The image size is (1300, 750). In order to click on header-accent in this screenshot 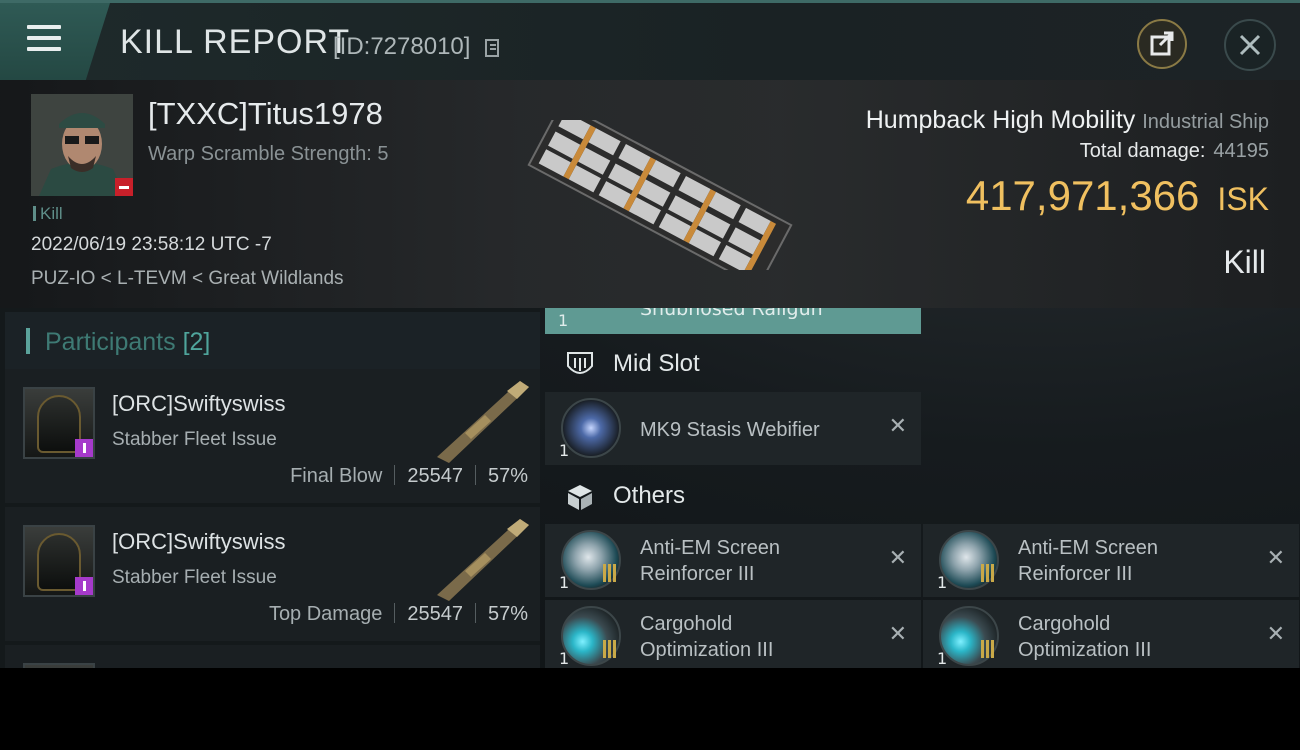, I will do `click(28, 341)`.